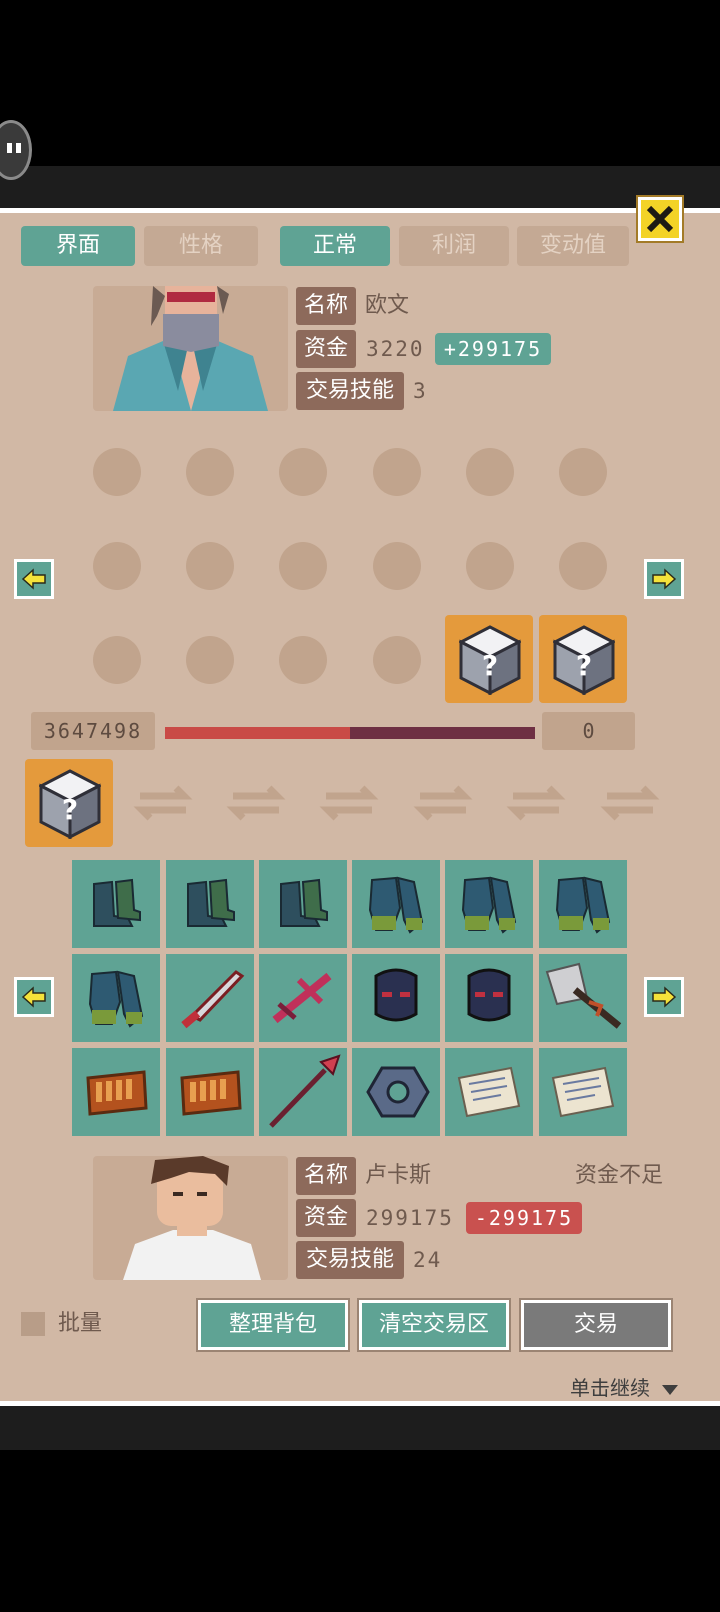 The width and height of the screenshot is (720, 1612). I want to click on tab-change-value: 变动值, so click(573, 246).